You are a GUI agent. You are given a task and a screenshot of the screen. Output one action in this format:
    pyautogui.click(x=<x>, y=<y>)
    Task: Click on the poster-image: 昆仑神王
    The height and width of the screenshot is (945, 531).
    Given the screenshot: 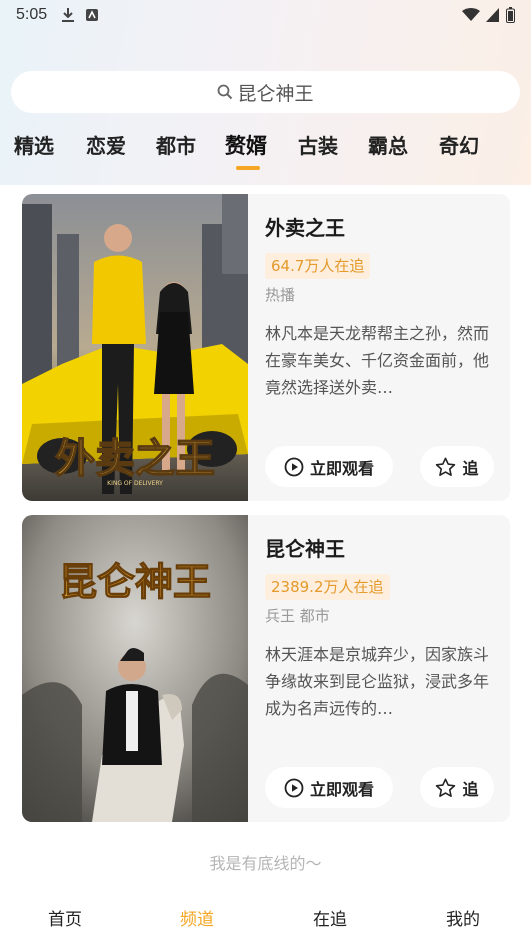 What is the action you would take?
    pyautogui.click(x=135, y=668)
    